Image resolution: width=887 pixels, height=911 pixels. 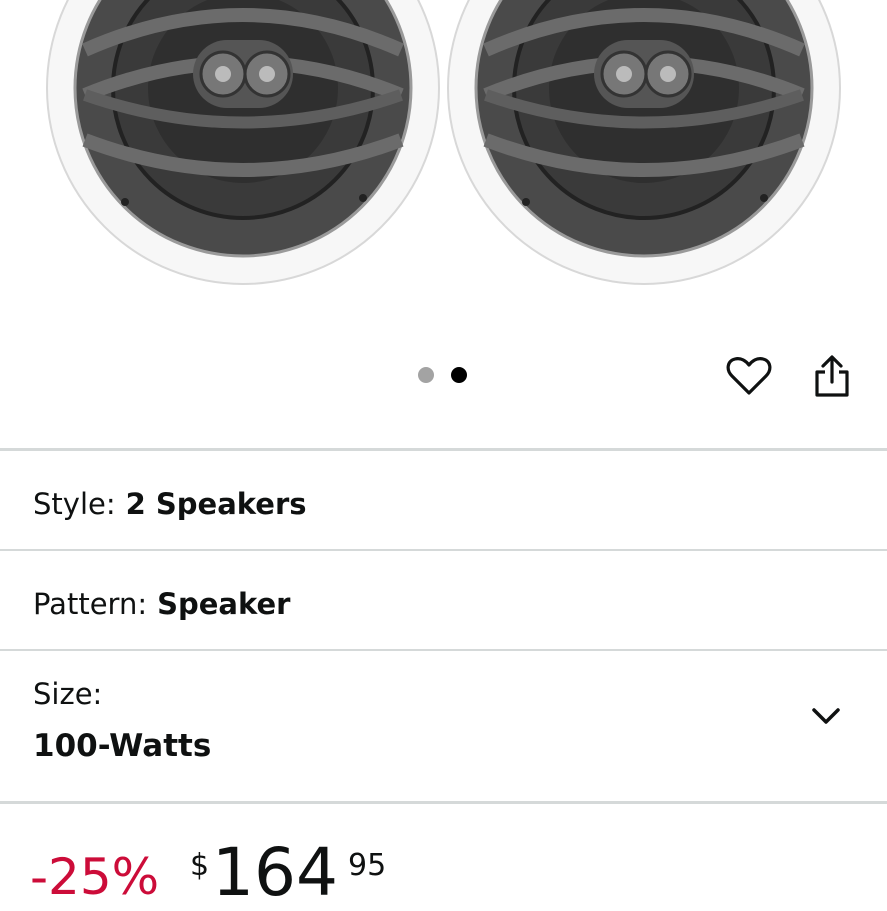 I want to click on share-icon, so click(x=832, y=376).